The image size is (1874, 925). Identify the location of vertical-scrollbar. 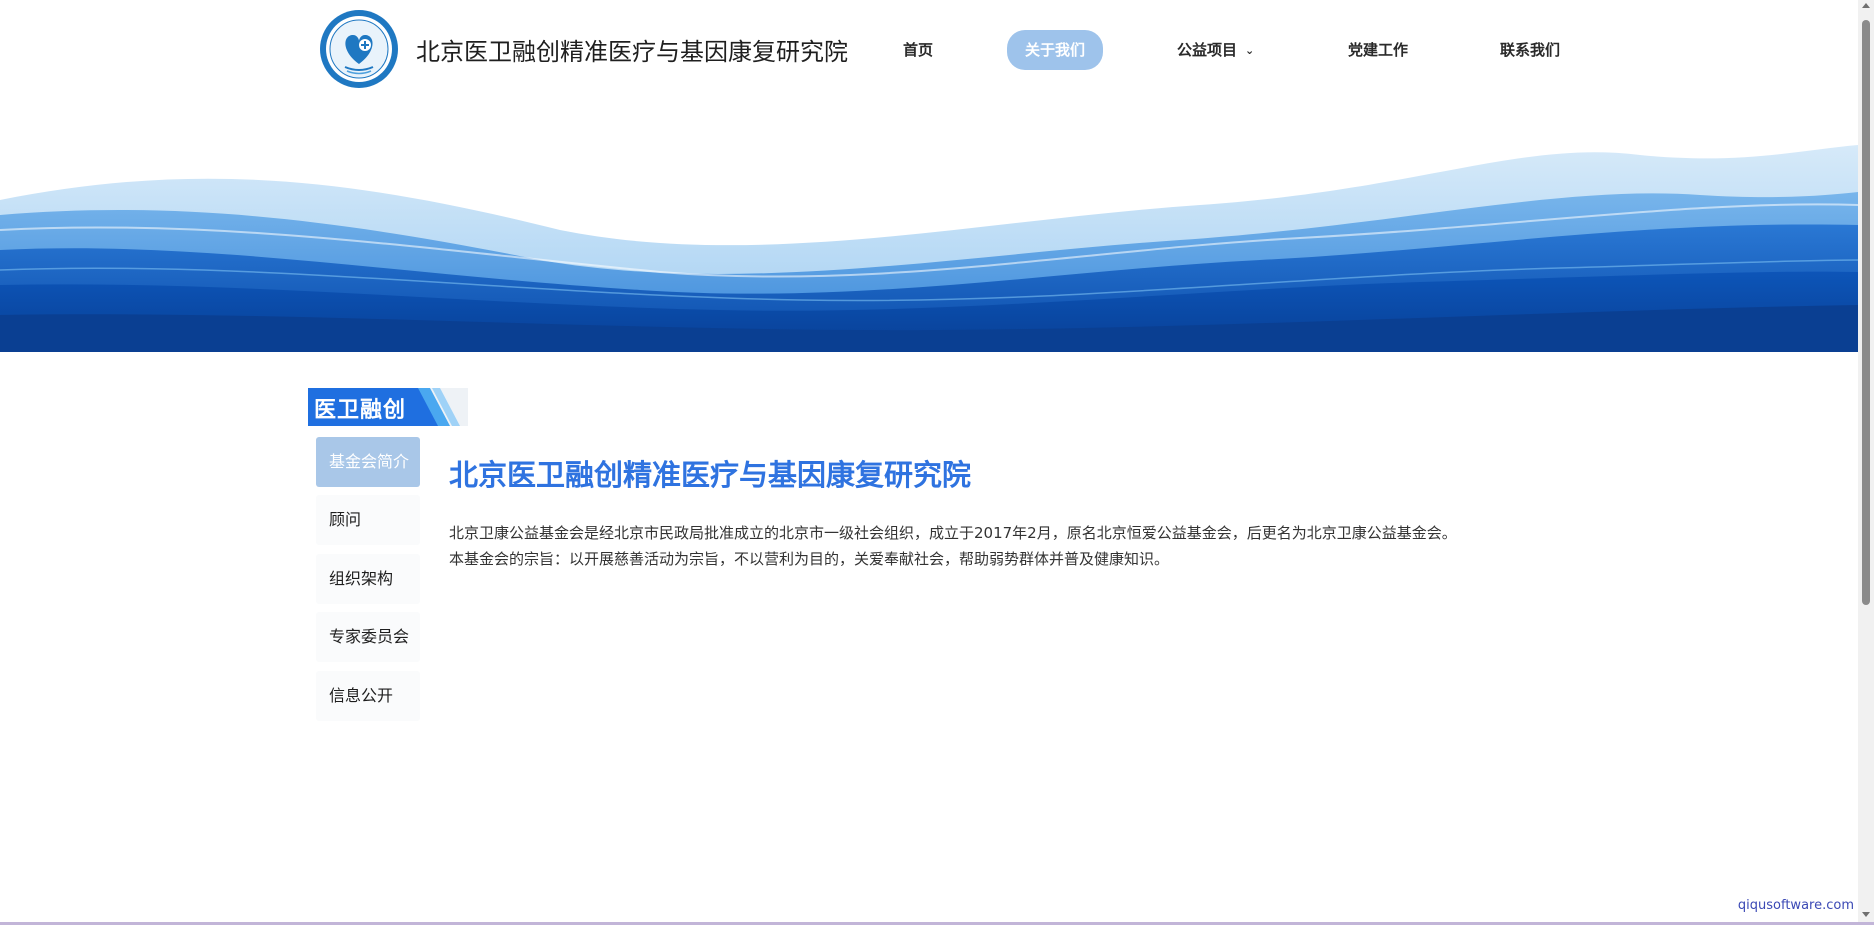
(1866, 462).